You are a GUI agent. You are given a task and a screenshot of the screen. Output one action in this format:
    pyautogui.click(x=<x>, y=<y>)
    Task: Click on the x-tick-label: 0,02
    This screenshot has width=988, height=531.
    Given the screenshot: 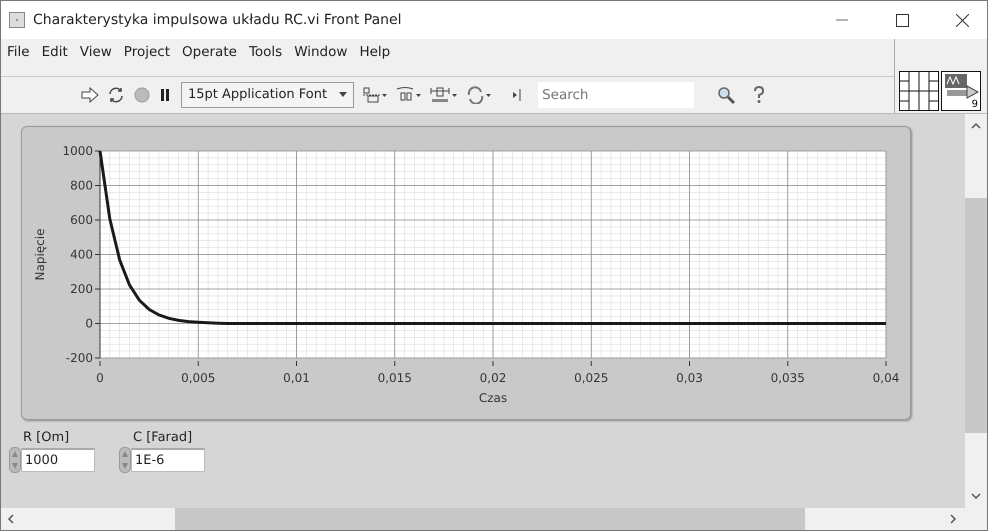 What is the action you would take?
    pyautogui.click(x=493, y=378)
    